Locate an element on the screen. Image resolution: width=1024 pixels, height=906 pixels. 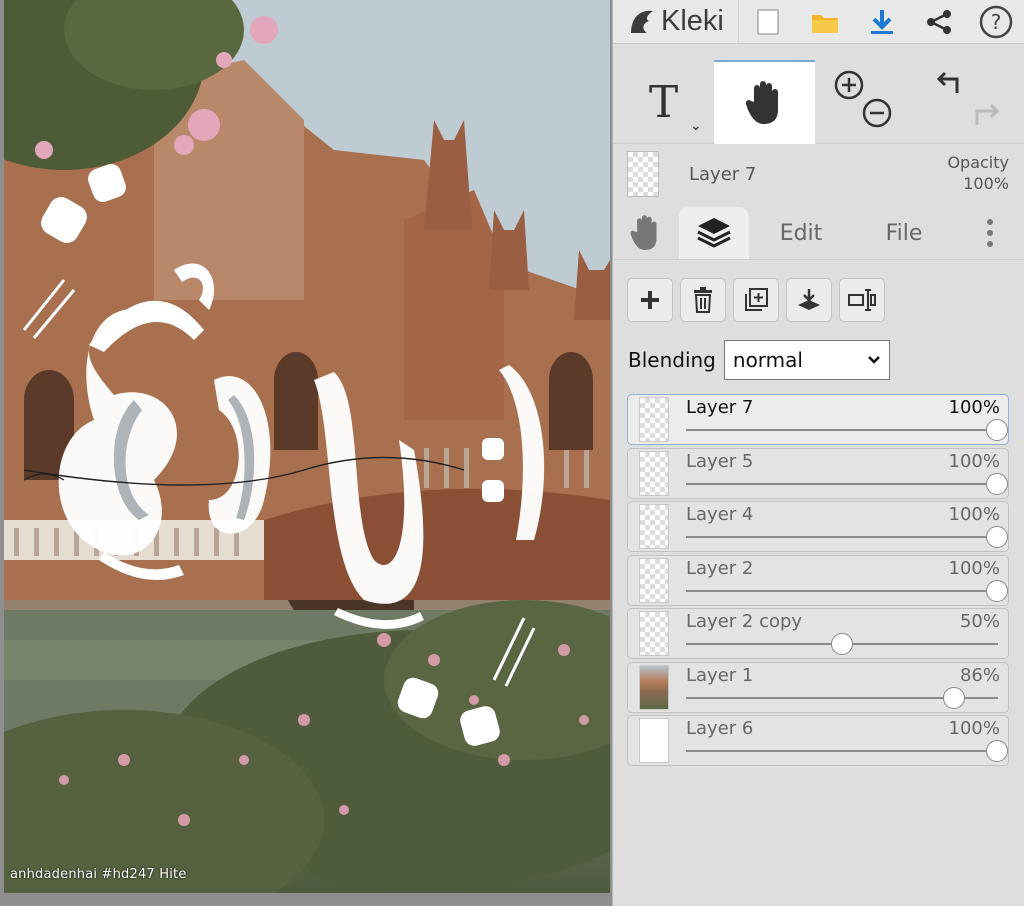
share-icon is located at coordinates (938, 21).